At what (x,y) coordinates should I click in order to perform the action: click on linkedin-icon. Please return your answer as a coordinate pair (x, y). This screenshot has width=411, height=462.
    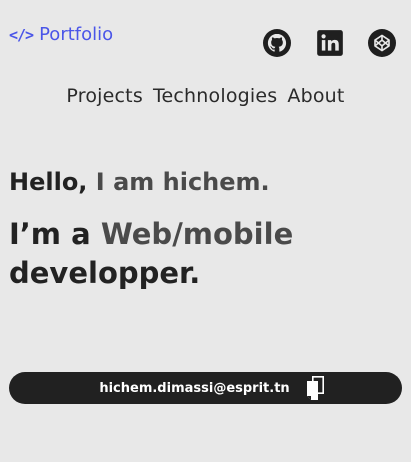
    Looking at the image, I should click on (330, 43).